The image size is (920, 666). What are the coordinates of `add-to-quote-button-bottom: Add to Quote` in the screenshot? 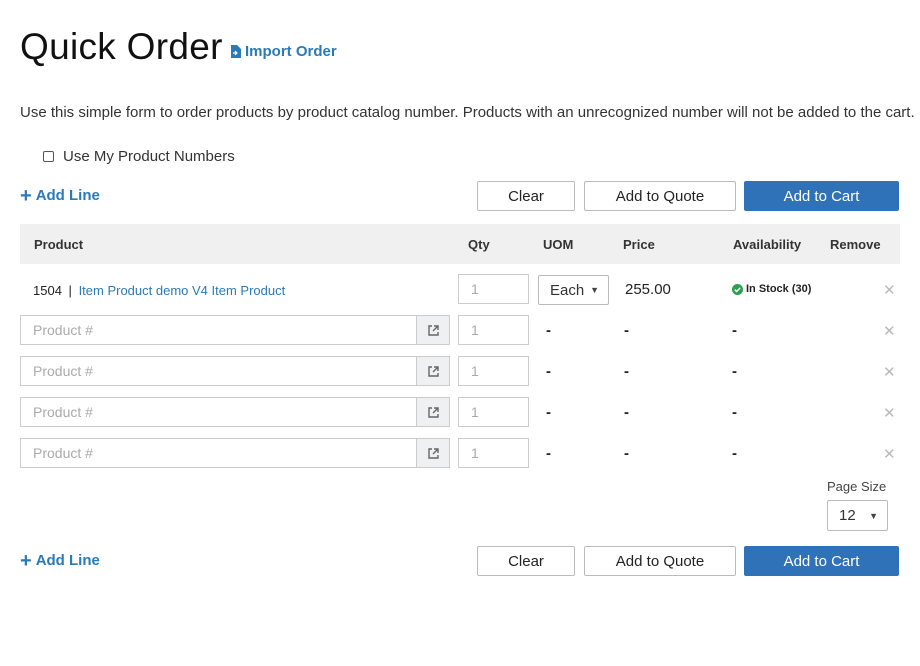 It's located at (660, 561).